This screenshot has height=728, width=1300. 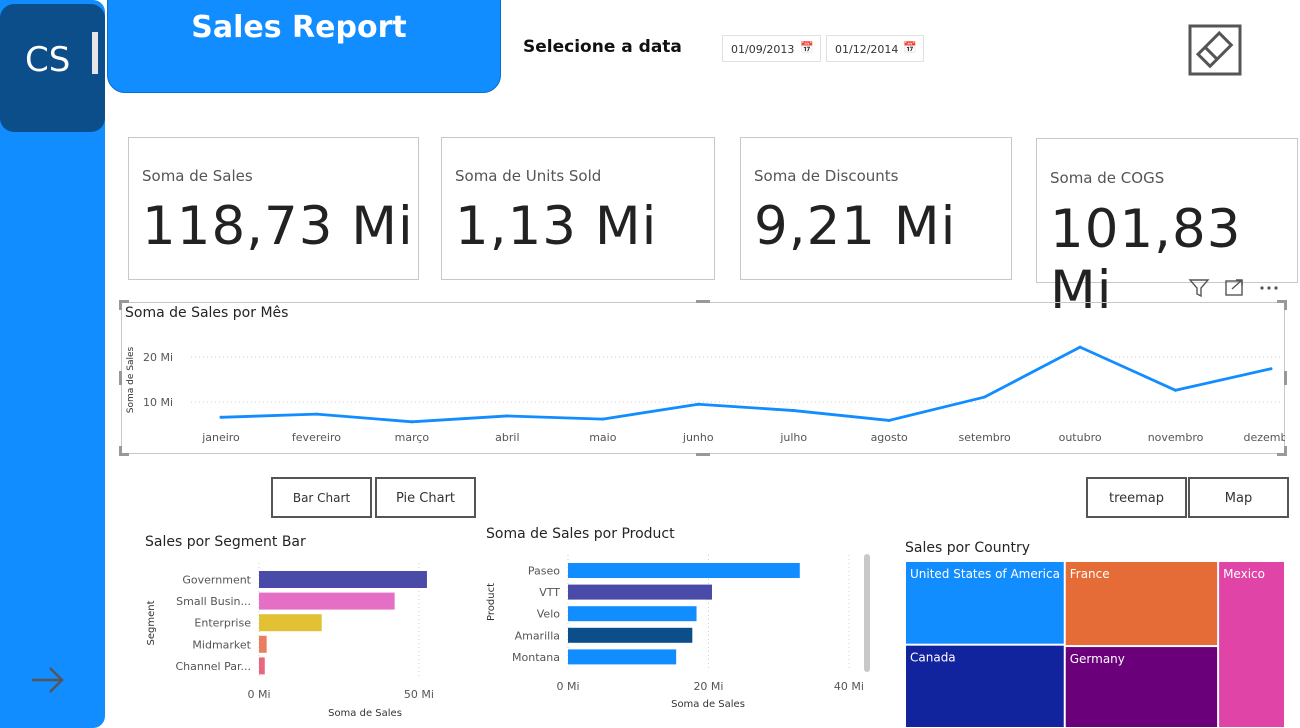 What do you see at coordinates (1251, 644) in the screenshot?
I see `treemap-tile` at bounding box center [1251, 644].